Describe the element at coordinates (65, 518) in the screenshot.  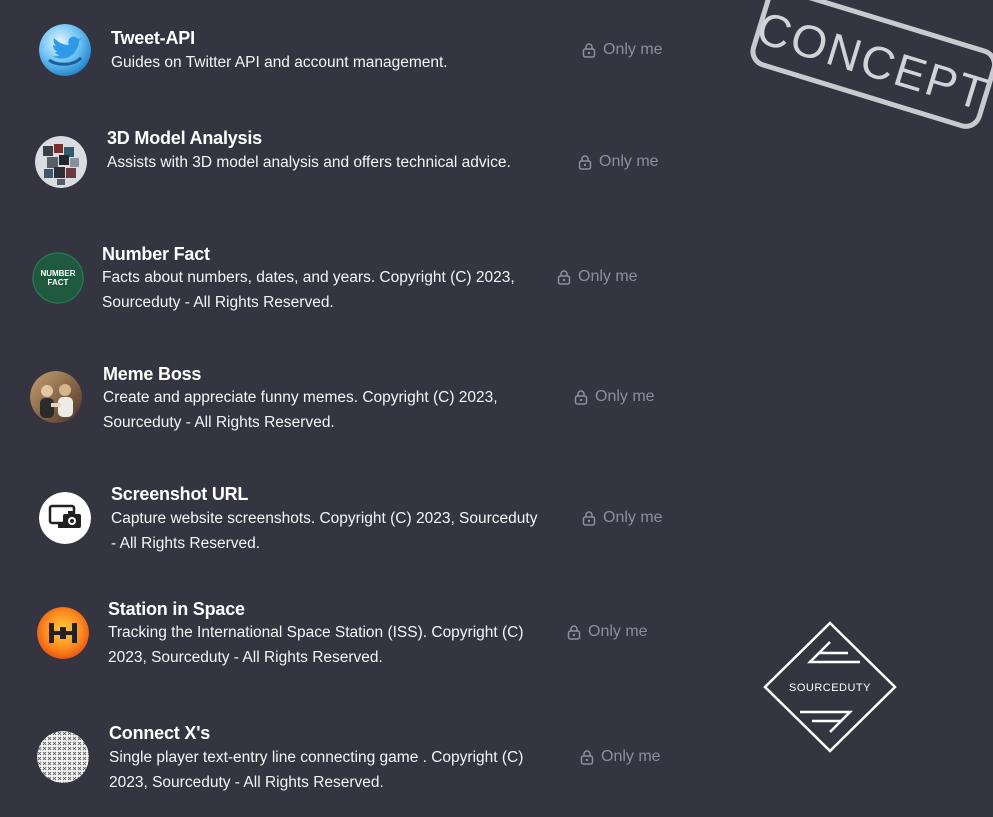
I see `screenshot-camera-icon` at that location.